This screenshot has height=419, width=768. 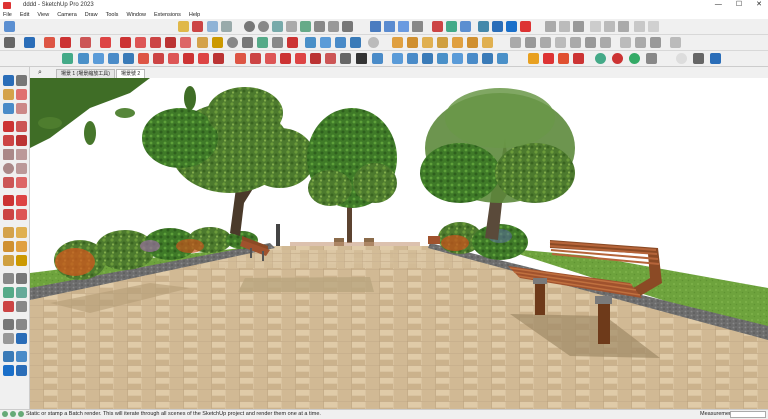 I want to click on styles-icon, so click(x=437, y=26).